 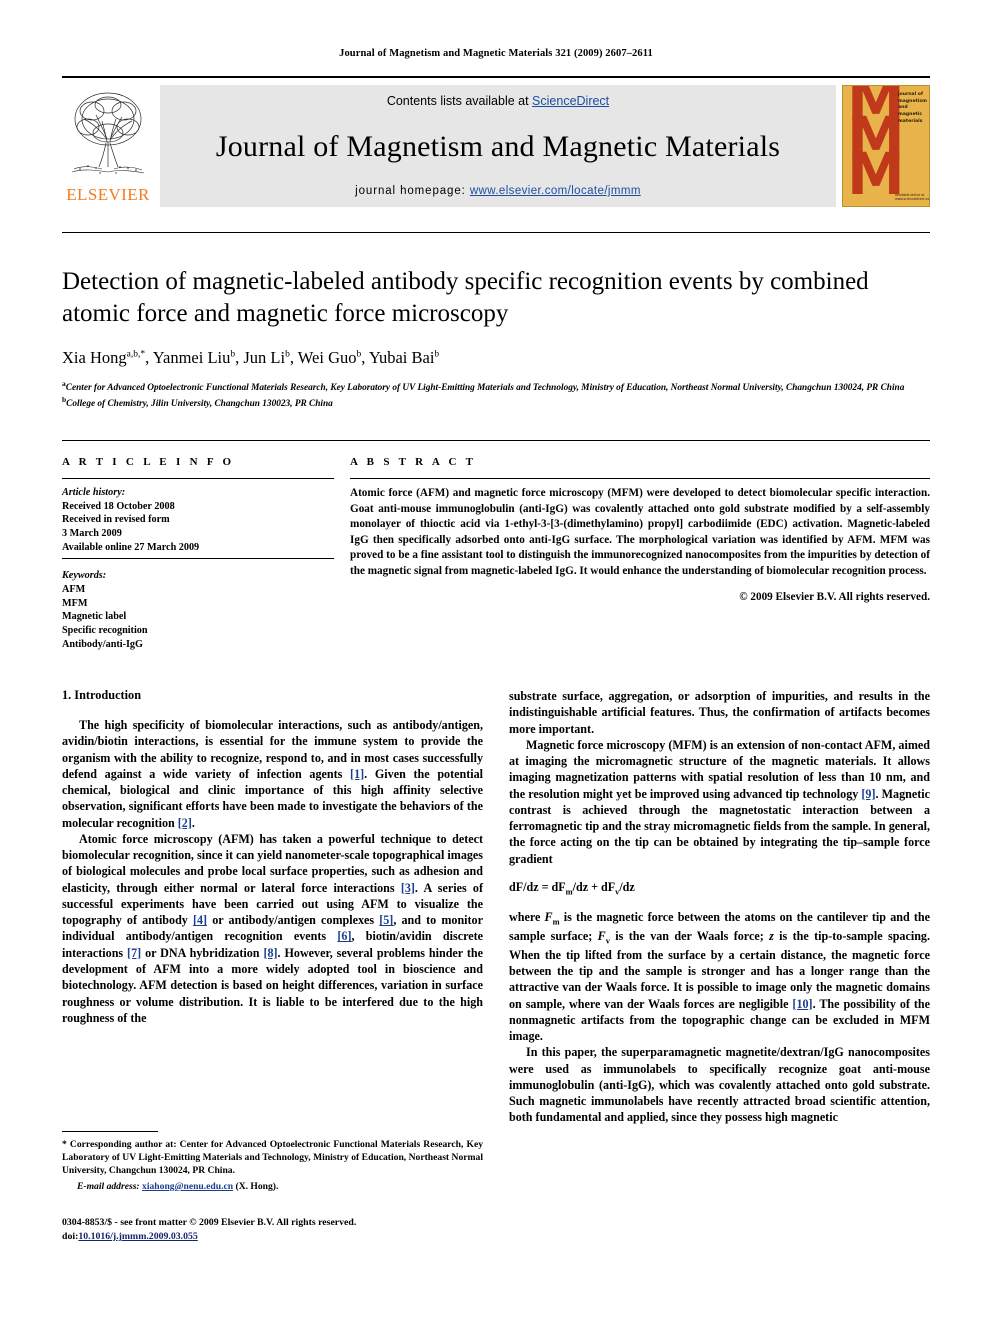 What do you see at coordinates (264, 357) in the screenshot?
I see `author-name: Jun Li` at bounding box center [264, 357].